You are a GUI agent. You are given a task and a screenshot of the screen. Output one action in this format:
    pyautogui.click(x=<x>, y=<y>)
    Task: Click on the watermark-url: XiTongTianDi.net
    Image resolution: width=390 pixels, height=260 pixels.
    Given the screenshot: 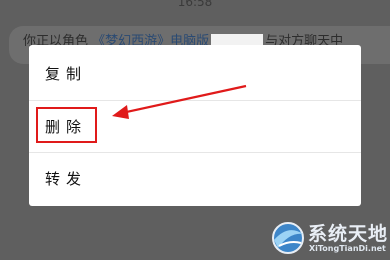 What is the action you would take?
    pyautogui.click(x=347, y=248)
    